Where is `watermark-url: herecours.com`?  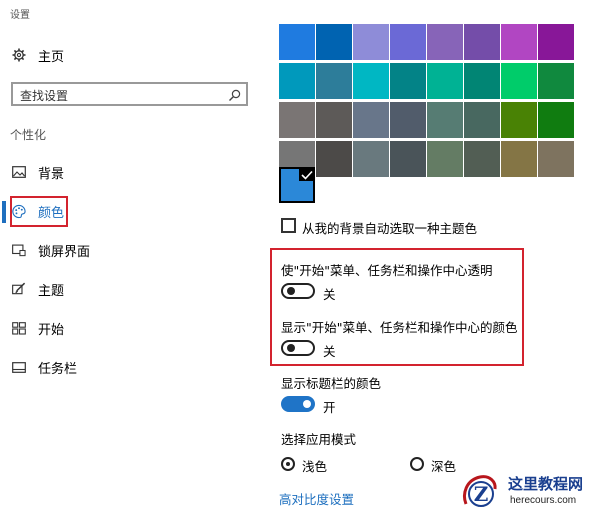
watermark-url: herecours.com is located at coordinates (543, 500).